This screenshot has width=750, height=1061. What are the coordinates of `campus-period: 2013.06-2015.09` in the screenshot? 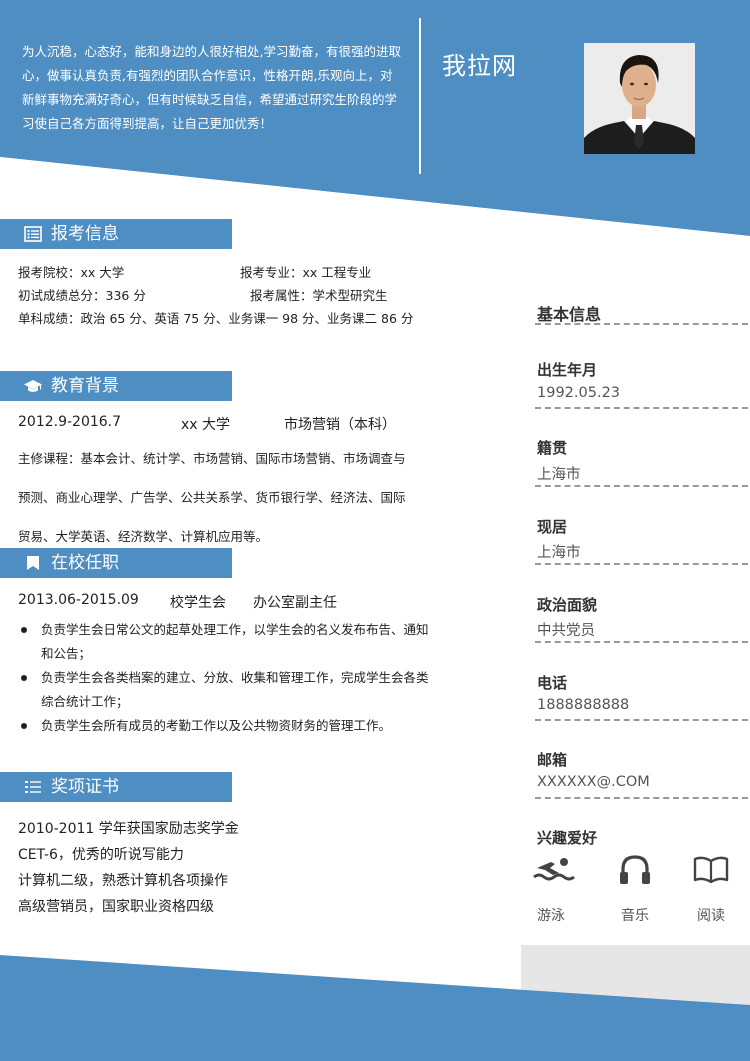 It's located at (78, 600).